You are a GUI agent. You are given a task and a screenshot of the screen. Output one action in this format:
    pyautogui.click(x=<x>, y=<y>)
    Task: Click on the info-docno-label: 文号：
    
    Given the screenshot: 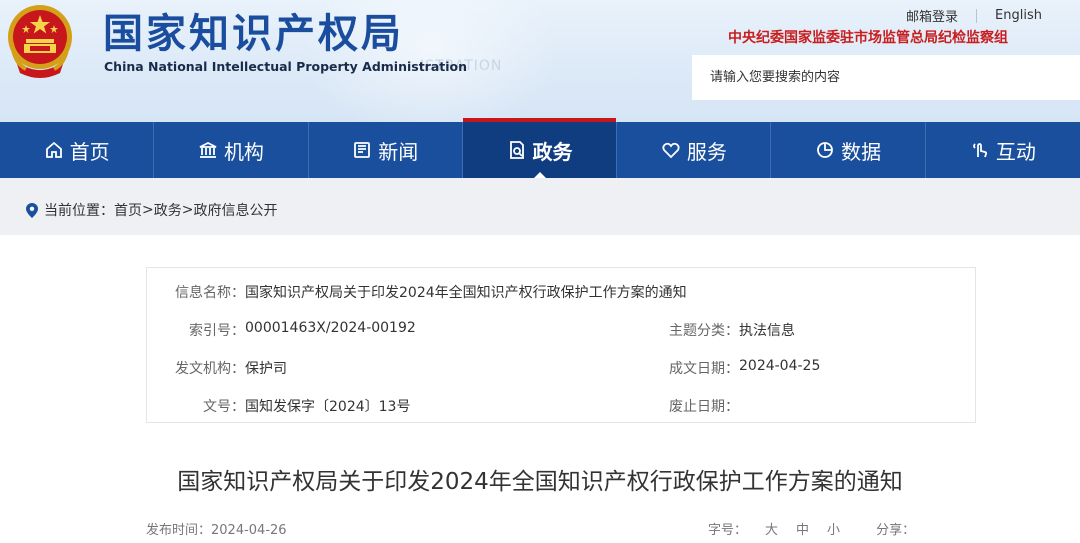 What is the action you would take?
    pyautogui.click(x=224, y=407)
    